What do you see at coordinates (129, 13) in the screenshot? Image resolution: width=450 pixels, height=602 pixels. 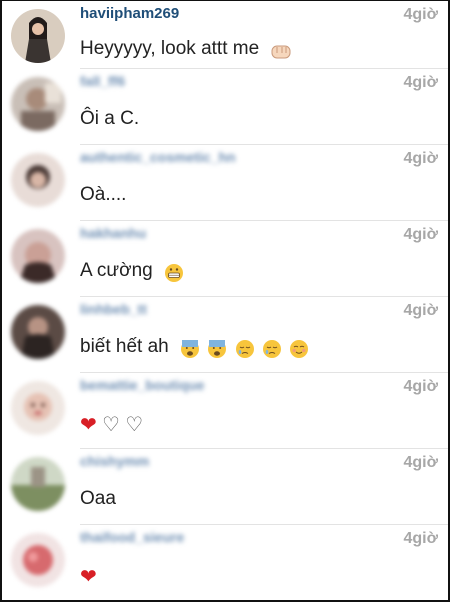 I see `comment-username: haviipham269` at bounding box center [129, 13].